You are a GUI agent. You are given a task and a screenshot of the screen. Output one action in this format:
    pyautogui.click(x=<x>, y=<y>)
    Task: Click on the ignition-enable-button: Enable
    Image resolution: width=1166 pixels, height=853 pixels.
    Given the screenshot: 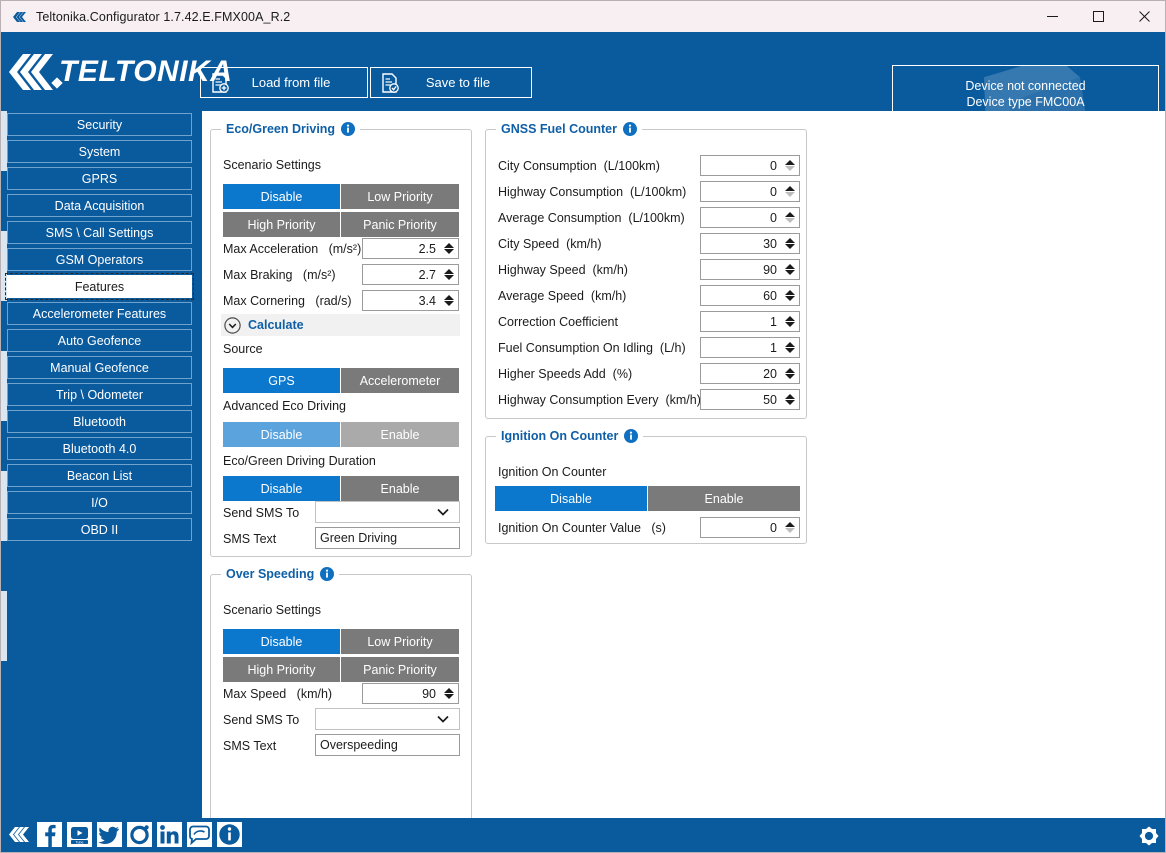 What is the action you would take?
    pyautogui.click(x=724, y=498)
    